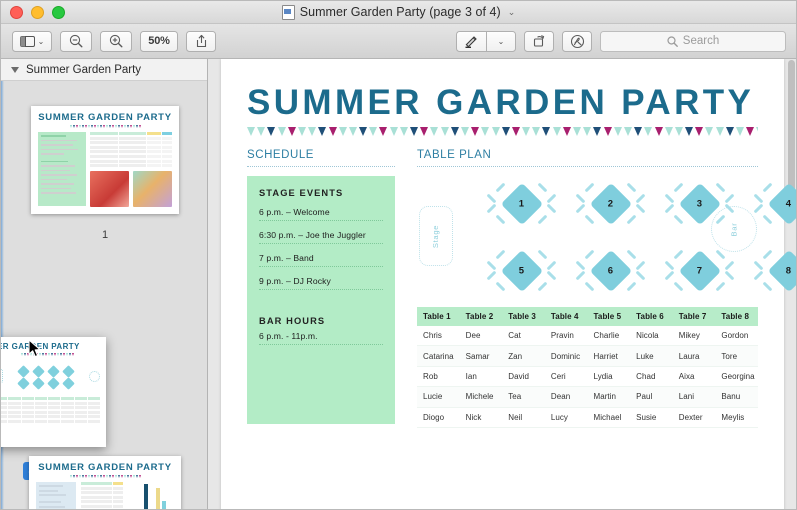  What do you see at coordinates (292, 321) in the screenshot?
I see `bar-hours-heading: BAR HOURS` at bounding box center [292, 321].